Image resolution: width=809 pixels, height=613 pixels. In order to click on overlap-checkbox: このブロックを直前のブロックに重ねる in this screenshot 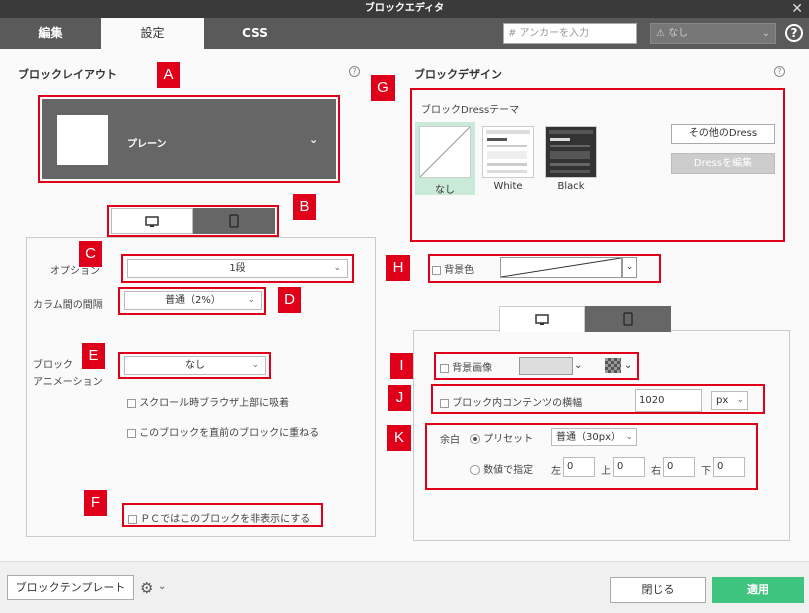, I will do `click(223, 431)`.